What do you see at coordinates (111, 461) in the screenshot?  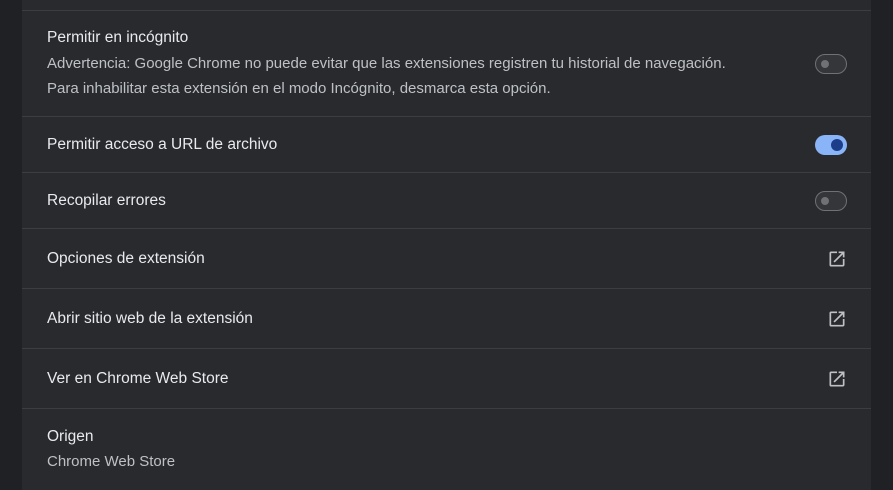 I see `source-value: Chrome Web Store` at bounding box center [111, 461].